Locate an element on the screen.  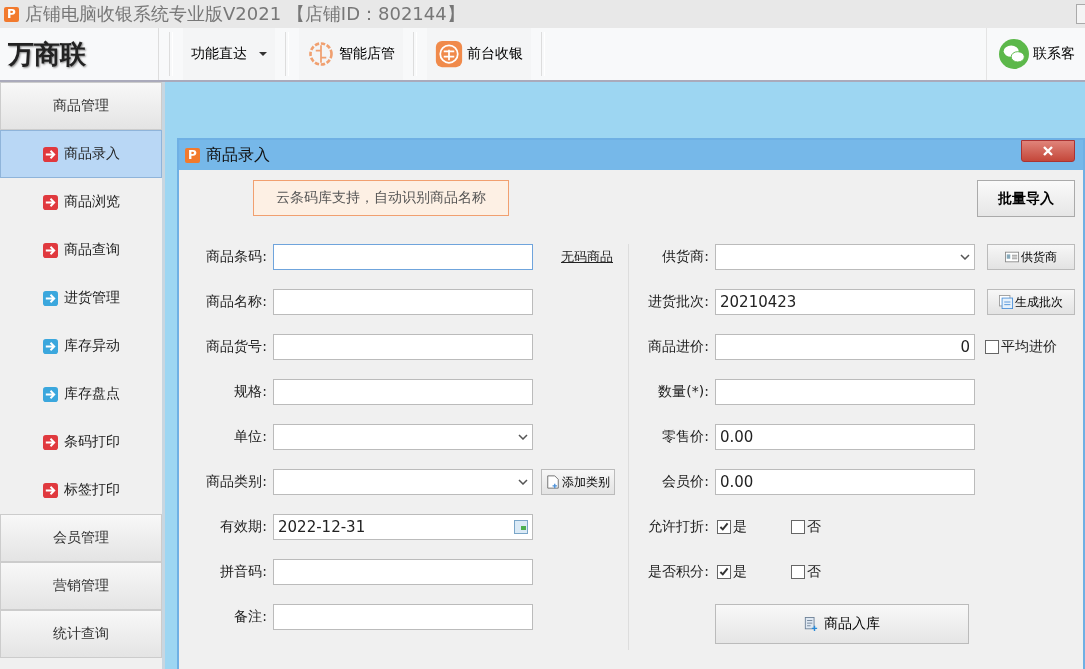
input-field: 2022-12-31 is located at coordinates (403, 527).